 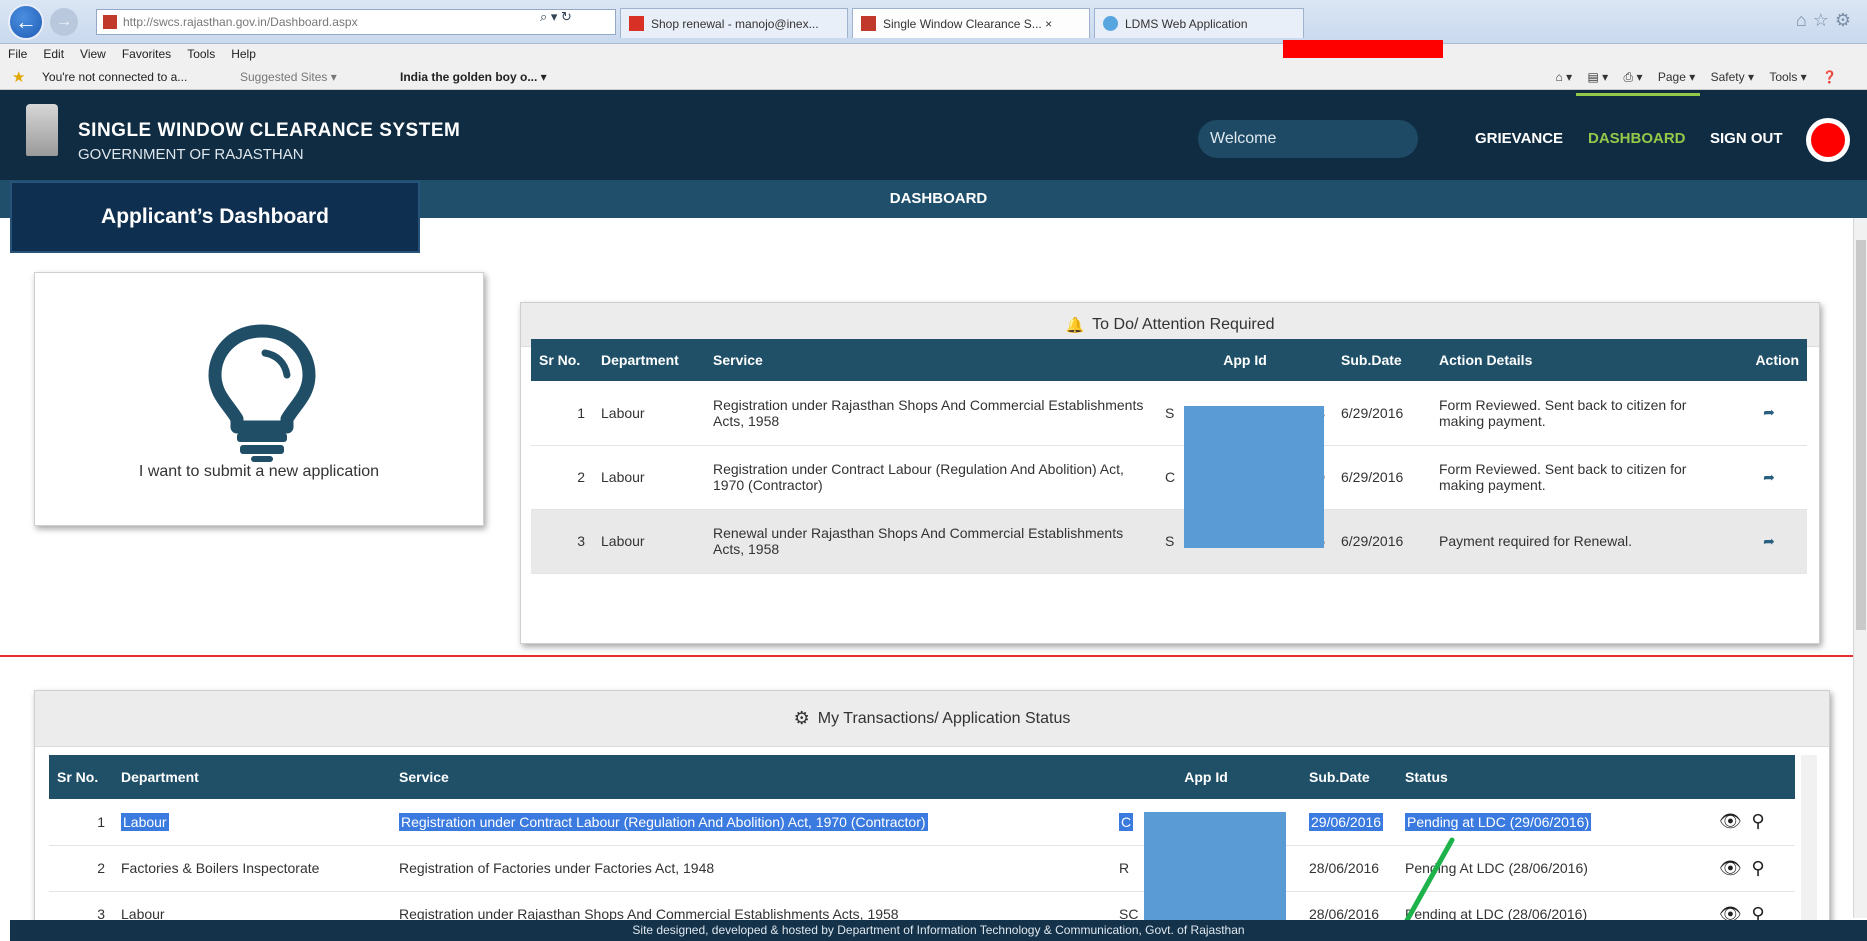 What do you see at coordinates (1787, 77) in the screenshot?
I see `tools-menu: Tools ▾` at bounding box center [1787, 77].